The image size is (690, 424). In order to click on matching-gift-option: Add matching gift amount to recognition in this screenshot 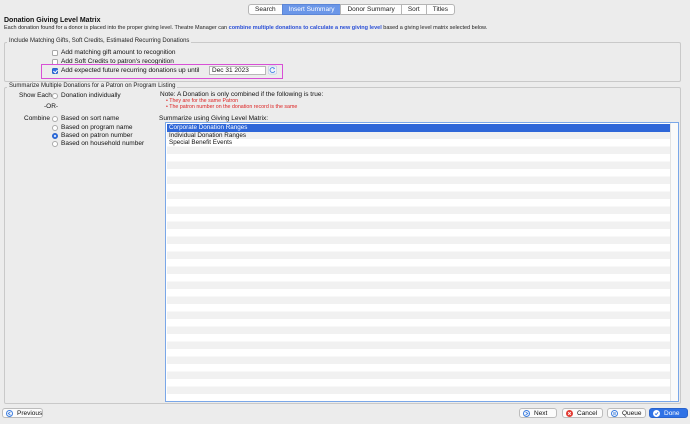, I will do `click(114, 52)`.